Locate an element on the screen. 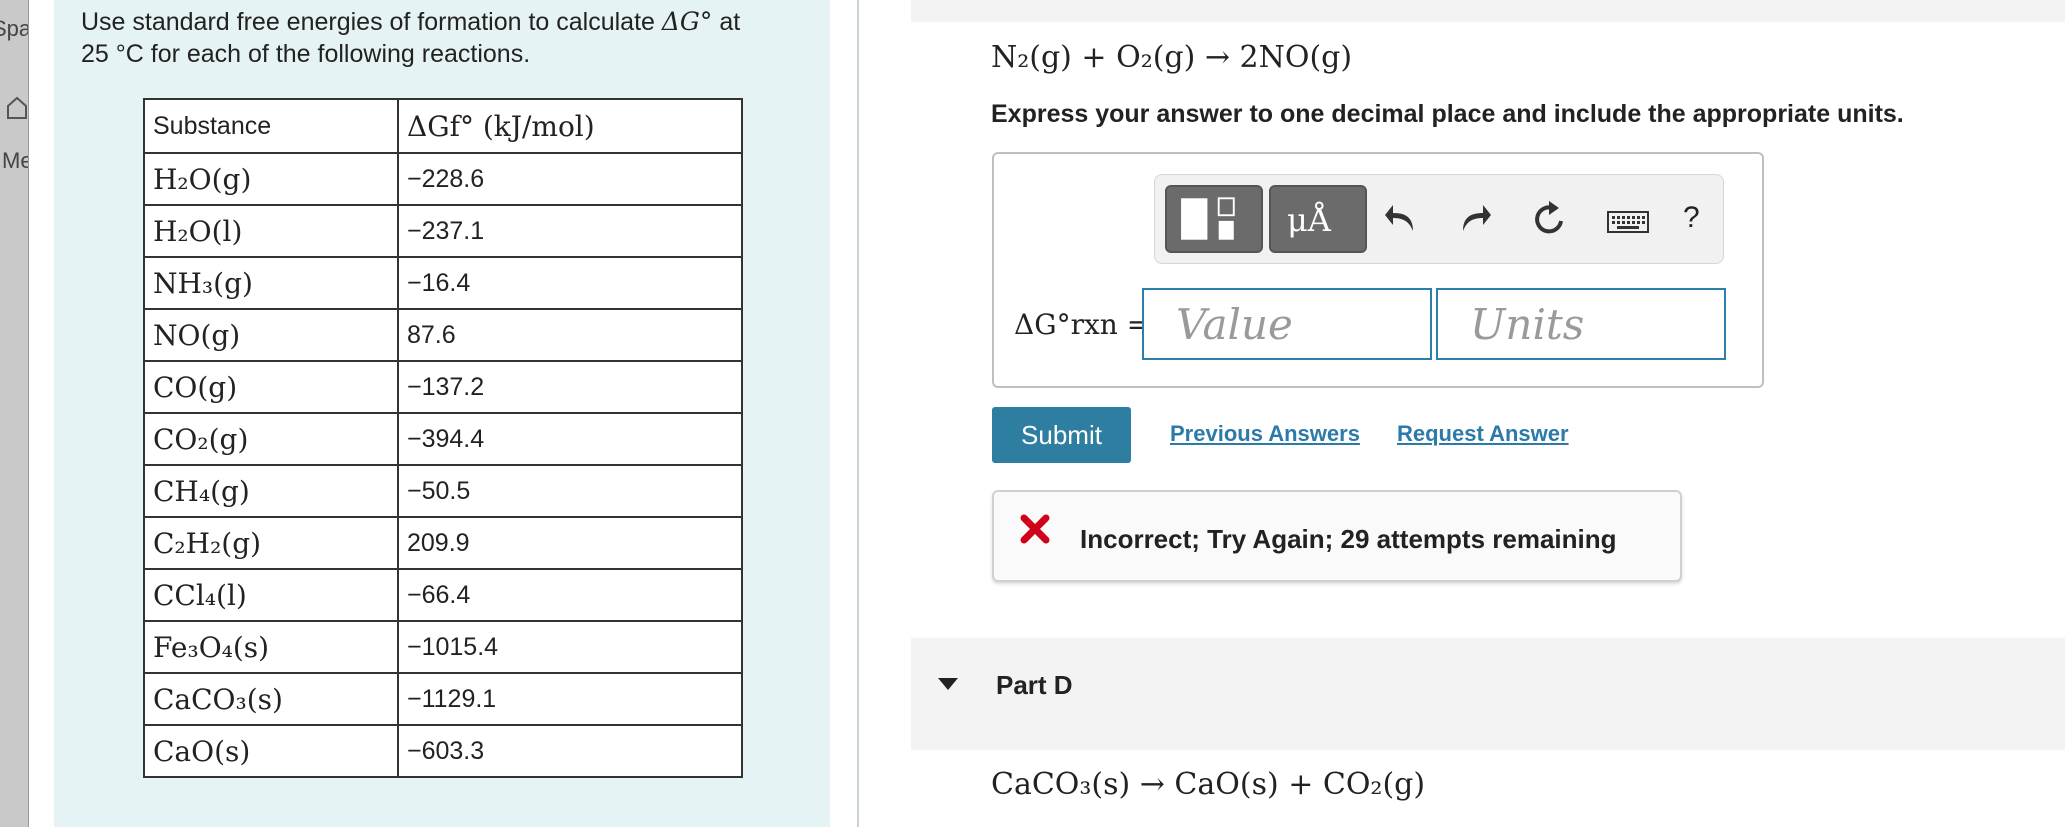 The image size is (2065, 827). substance-cell: CaO(s) is located at coordinates (271, 751).